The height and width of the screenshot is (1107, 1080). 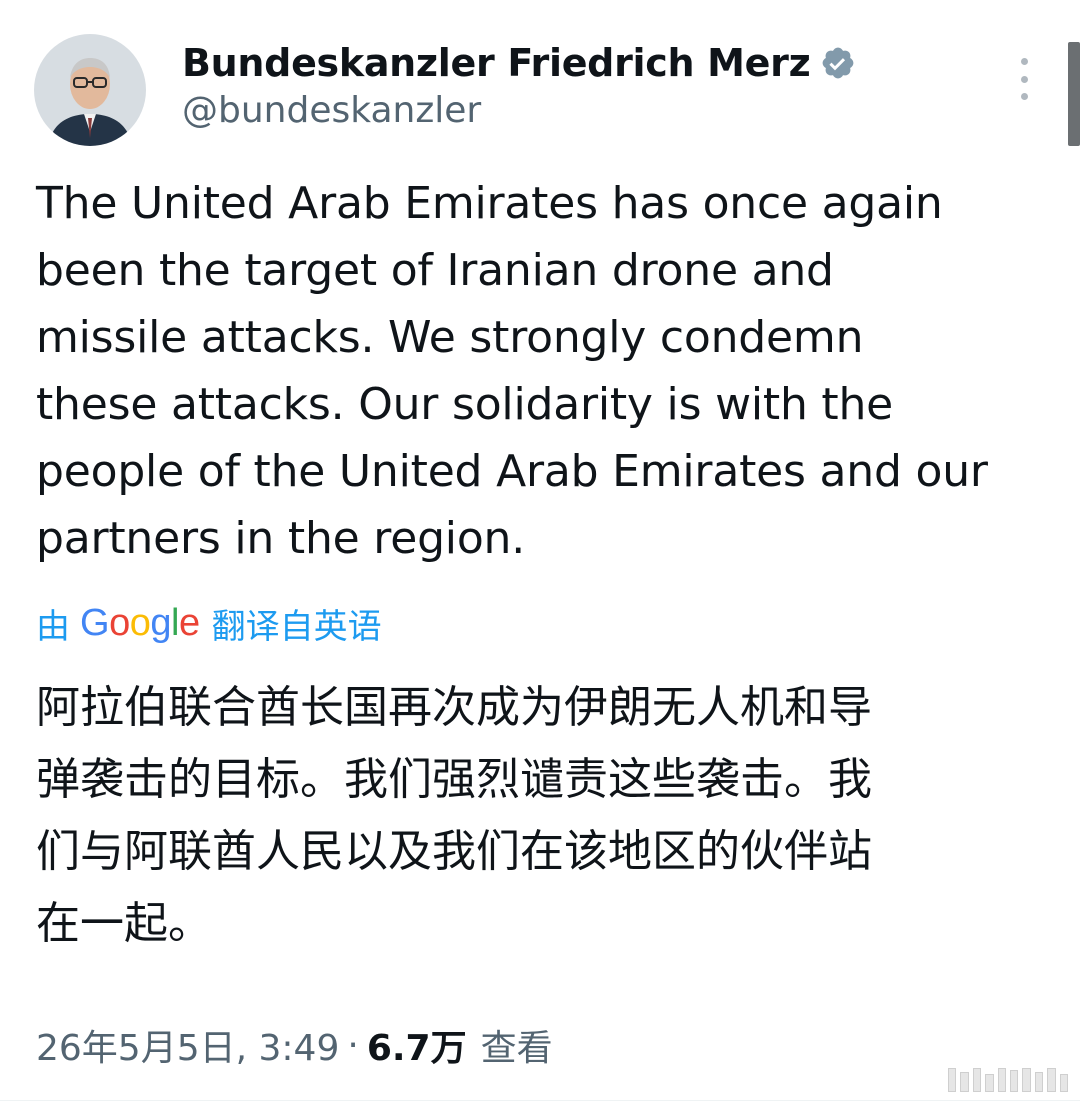 What do you see at coordinates (540, 1100) in the screenshot?
I see `divider` at bounding box center [540, 1100].